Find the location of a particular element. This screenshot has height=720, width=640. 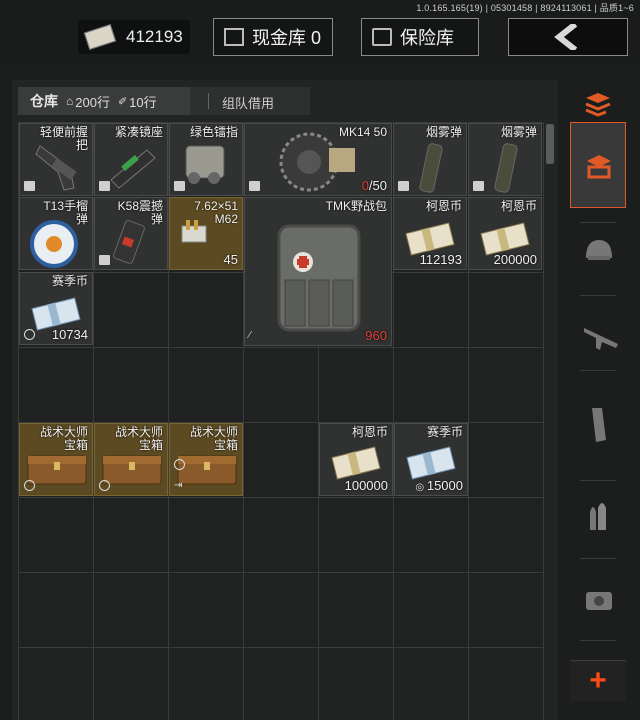

item-tmk-backpack: TMK野战包 ⁄ 960 is located at coordinates (318, 271).